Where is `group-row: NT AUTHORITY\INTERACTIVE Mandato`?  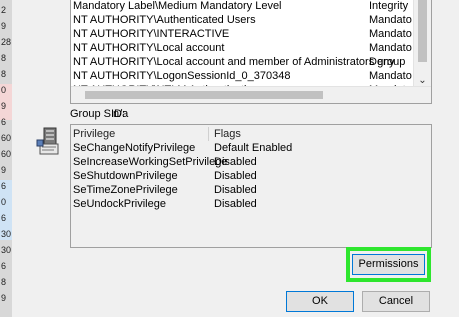 group-row: NT AUTHORITY\INTERACTIVE Mandato is located at coordinates (248, 34).